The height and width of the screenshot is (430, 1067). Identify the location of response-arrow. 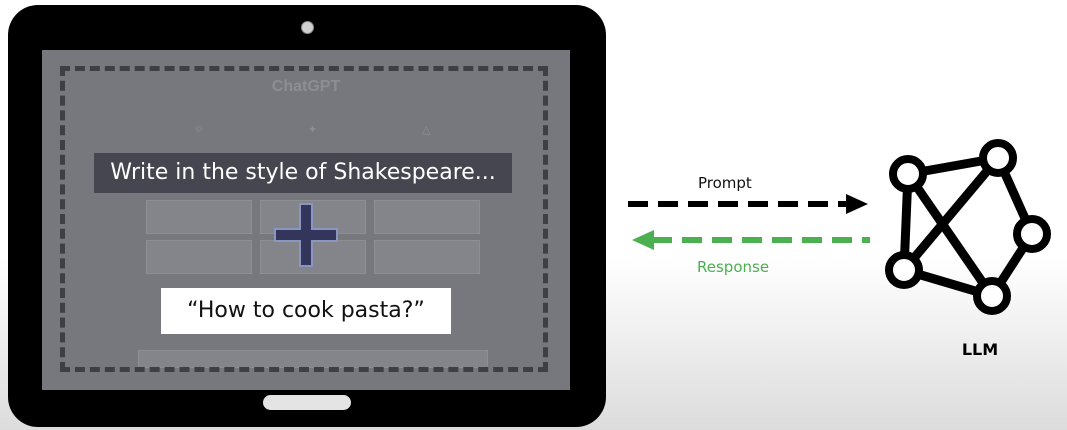
(751, 240).